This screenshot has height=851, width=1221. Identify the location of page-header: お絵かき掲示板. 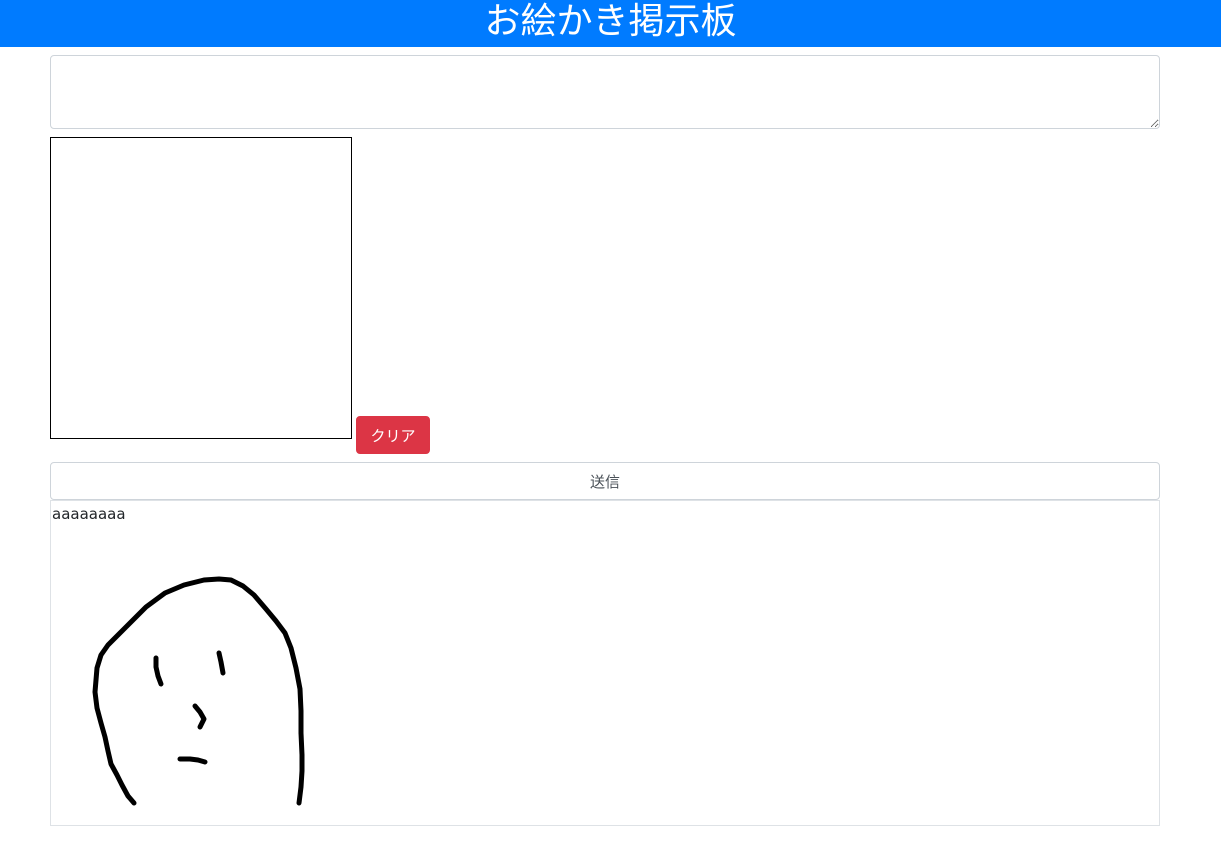
(610, 23).